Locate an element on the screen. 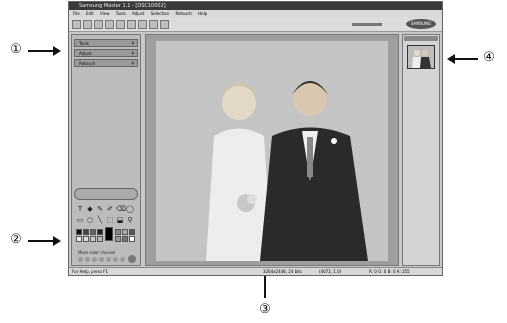  view-mode-bar is located at coordinates (106, 194).